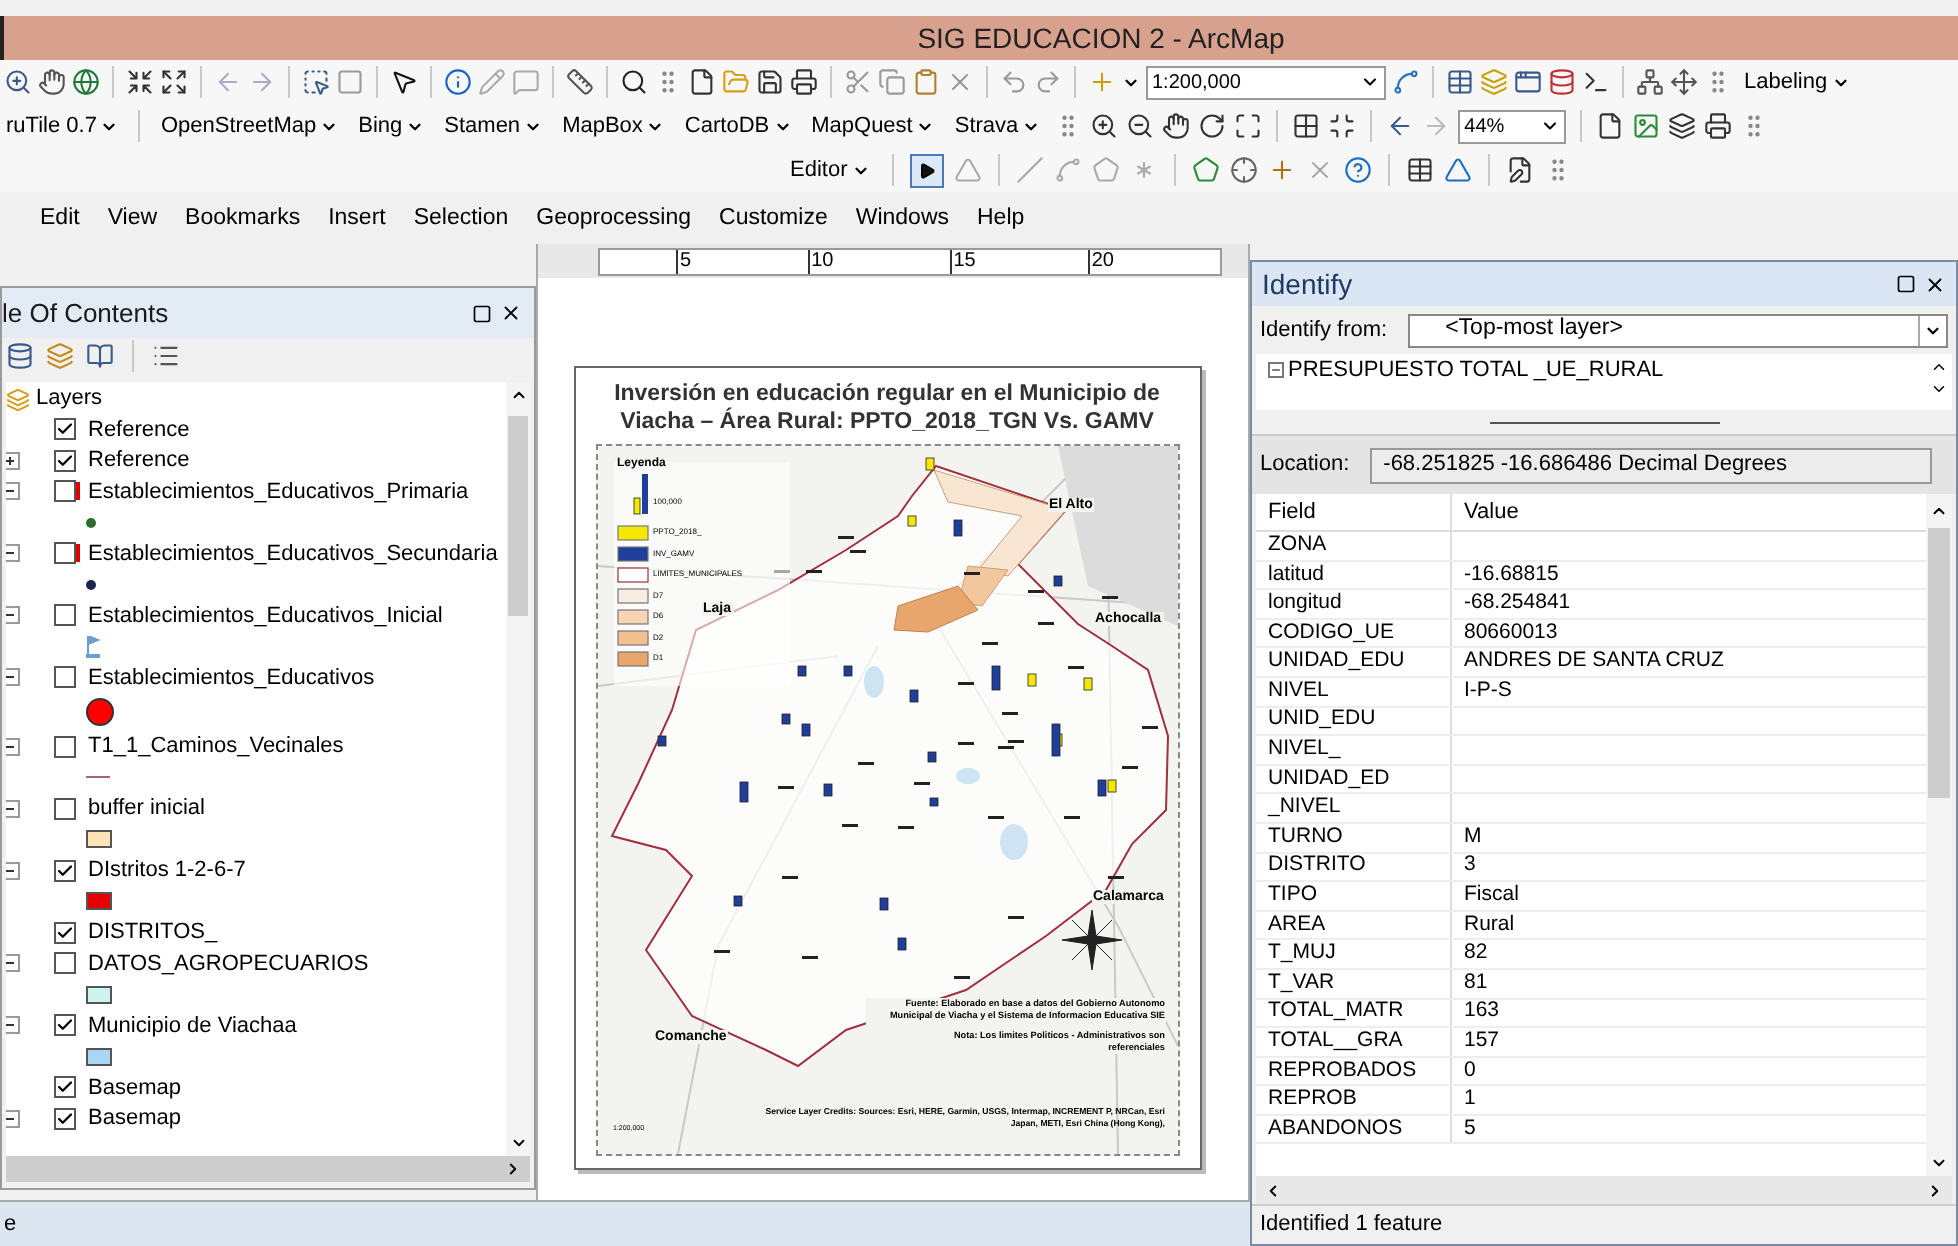 Image resolution: width=1958 pixels, height=1246 pixels. What do you see at coordinates (926, 170) in the screenshot?
I see `edit-tool-button` at bounding box center [926, 170].